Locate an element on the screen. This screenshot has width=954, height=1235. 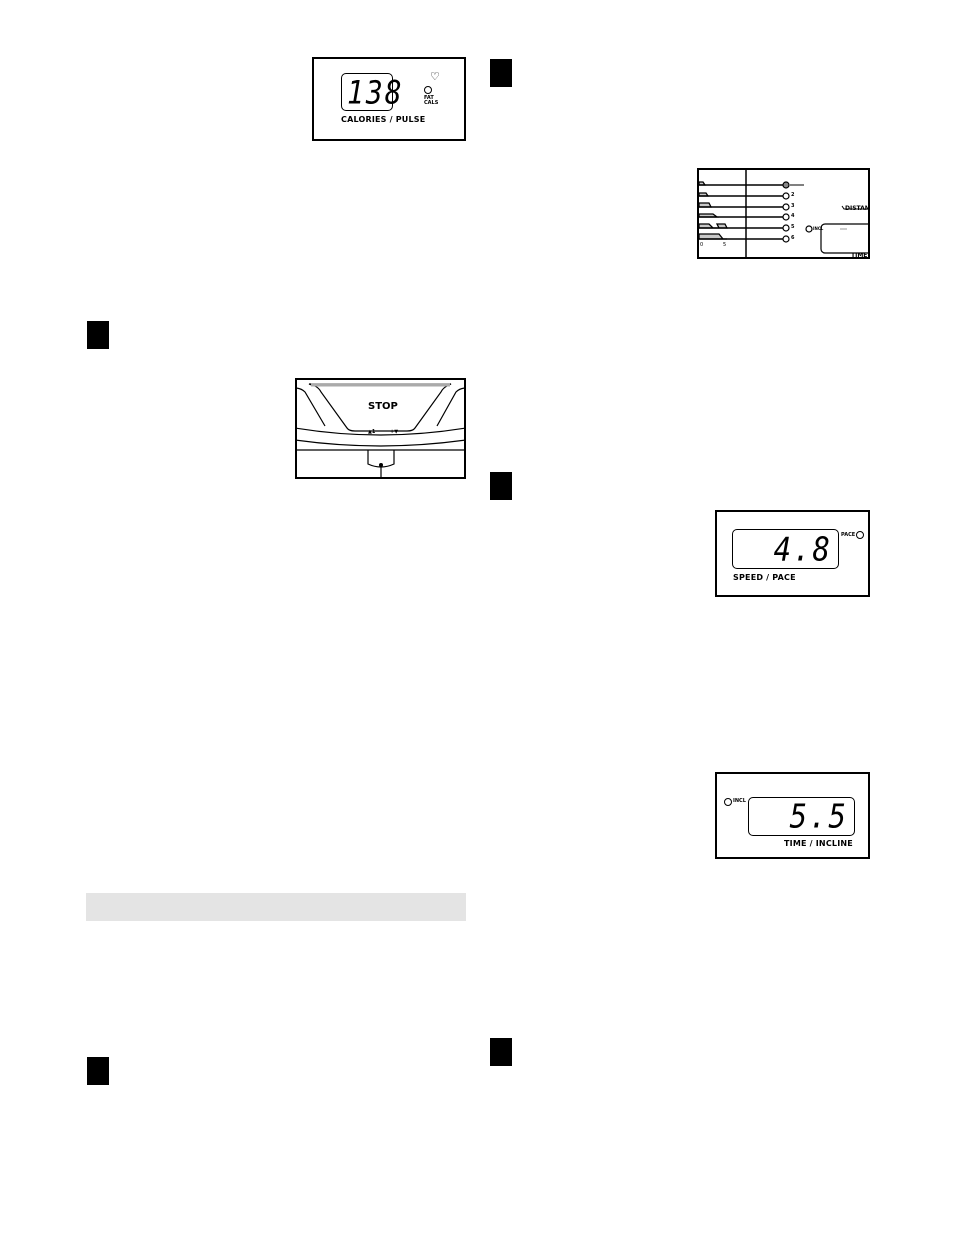
console-outline-graphic is located at coordinates (380, 430).